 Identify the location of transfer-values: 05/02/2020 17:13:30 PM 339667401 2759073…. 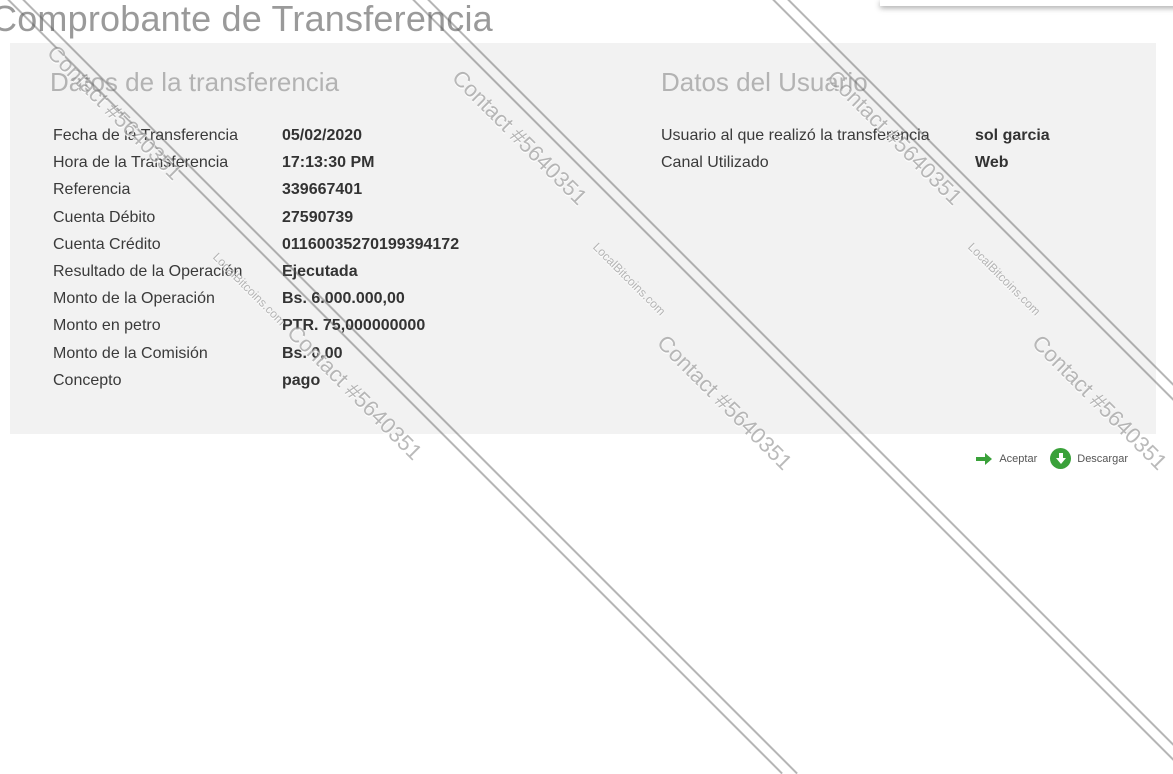
(370, 258).